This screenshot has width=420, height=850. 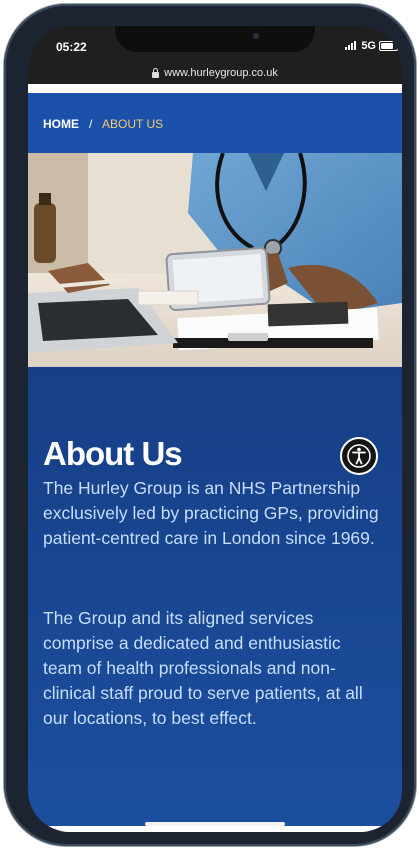 What do you see at coordinates (215, 123) in the screenshot?
I see `breadcrumb: HOME / ABOUT US` at bounding box center [215, 123].